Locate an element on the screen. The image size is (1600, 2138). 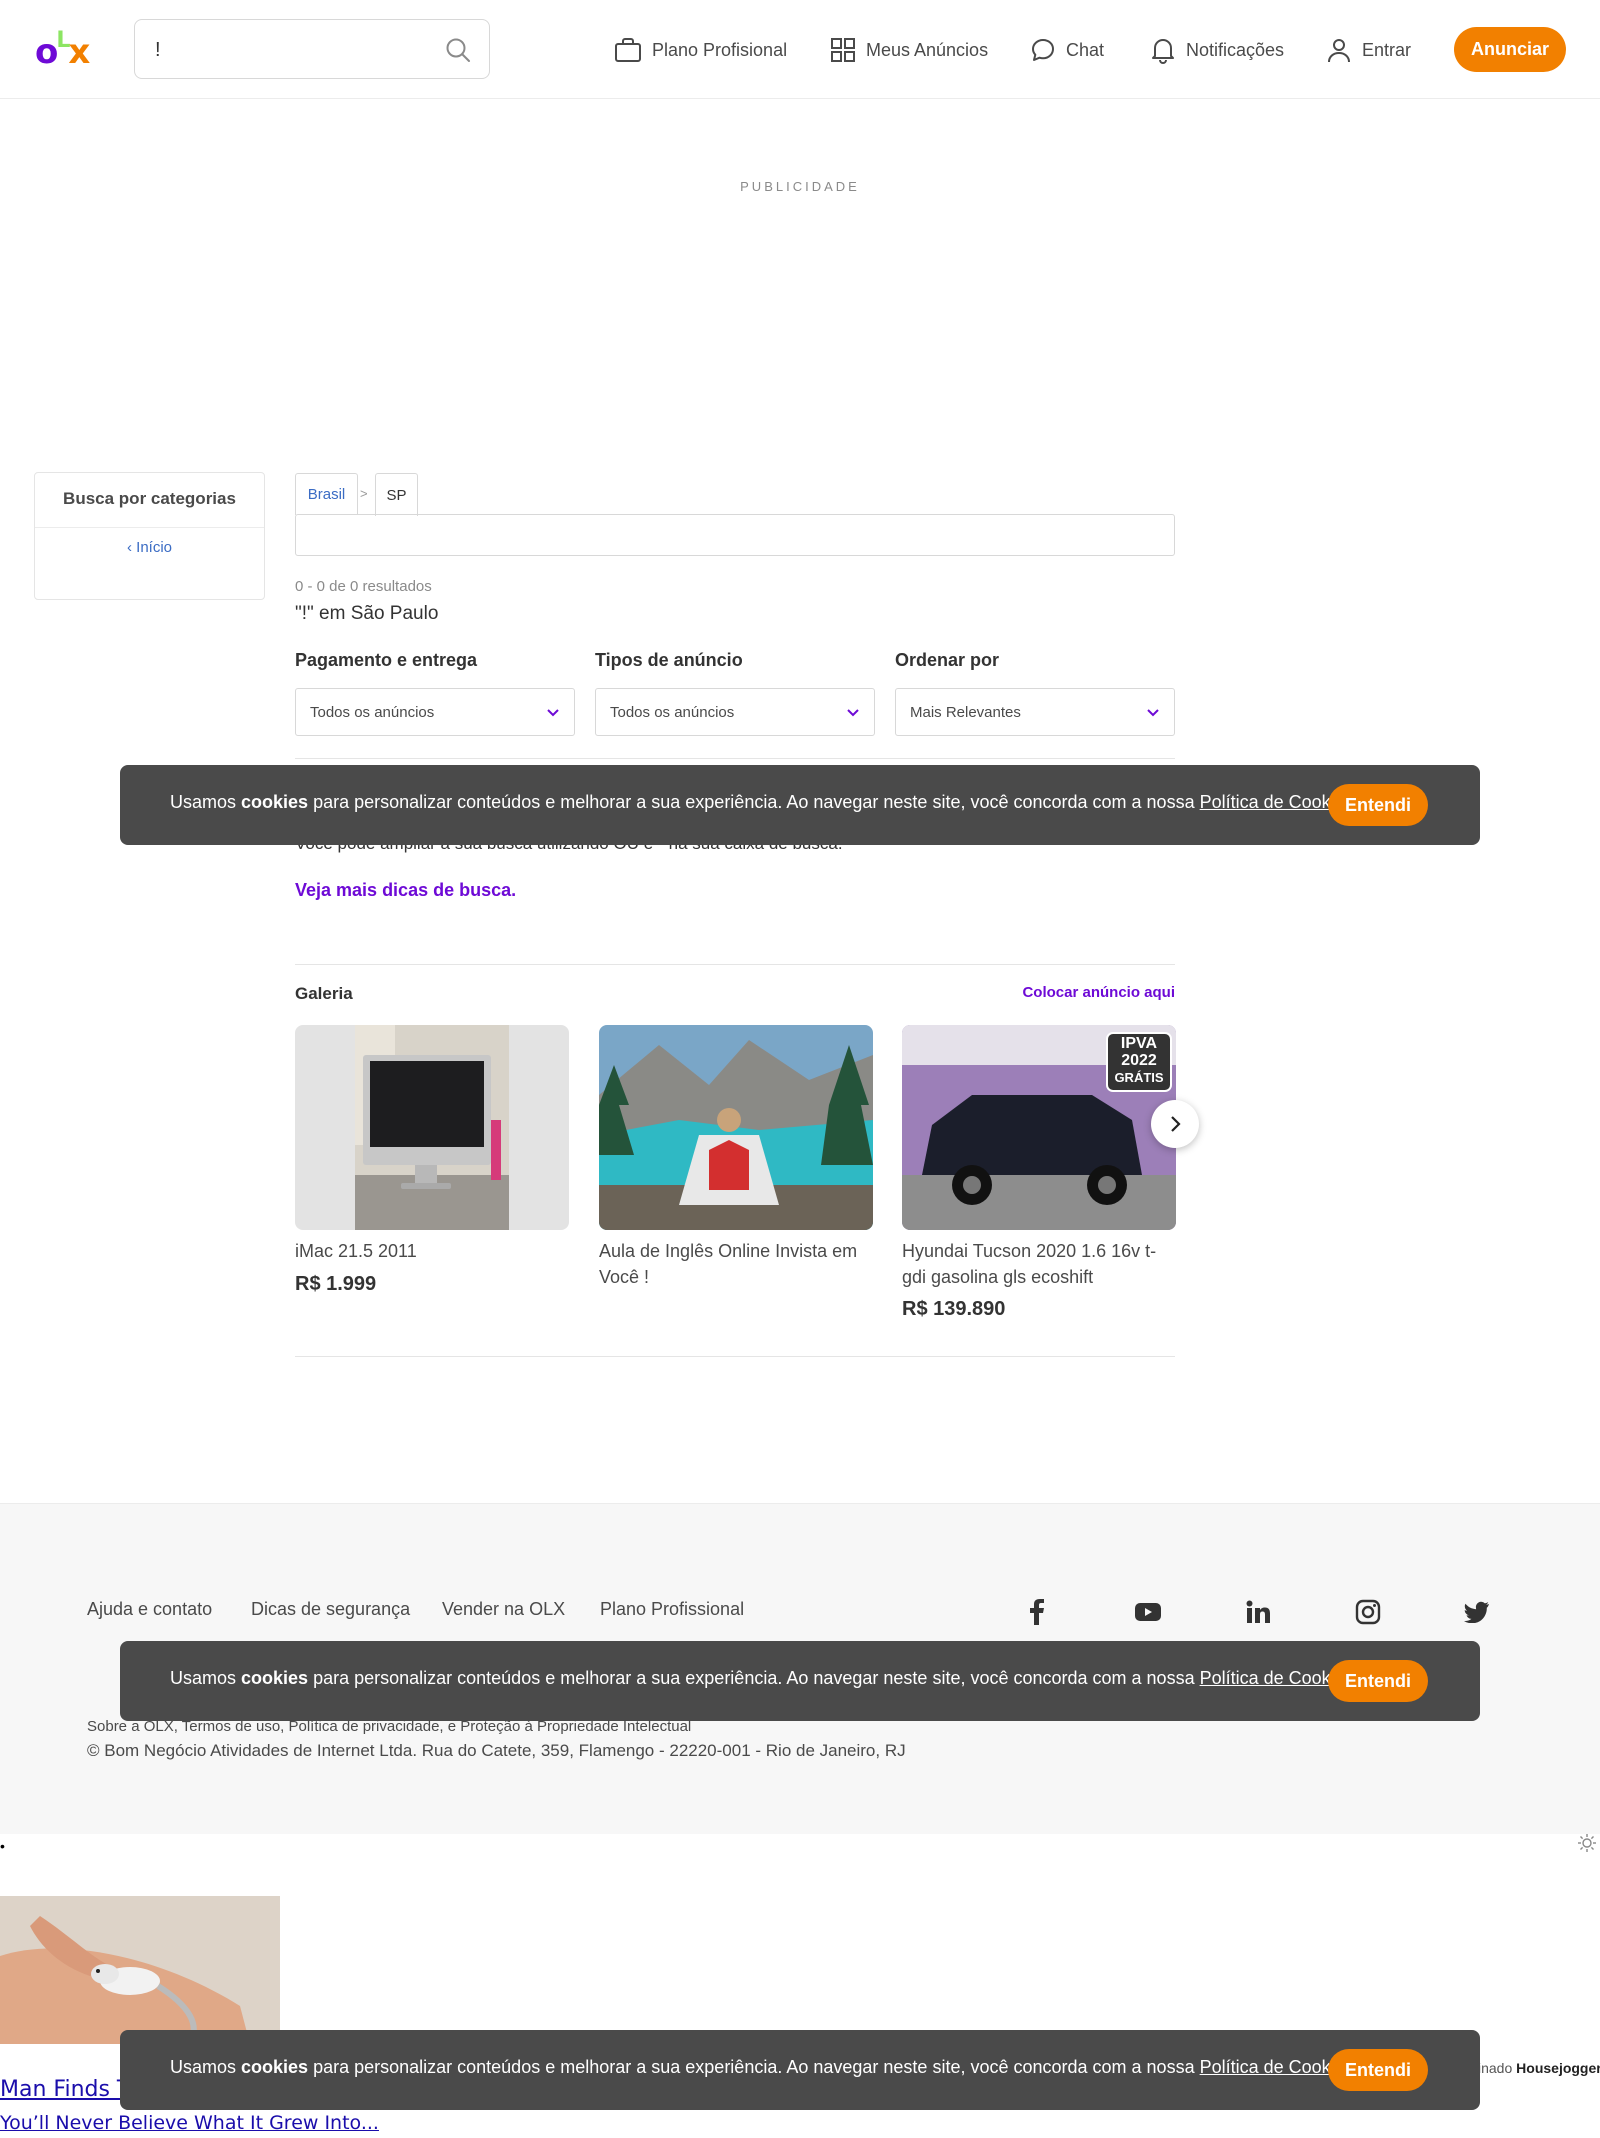
badge-line: IPVA is located at coordinates (1139, 1043).